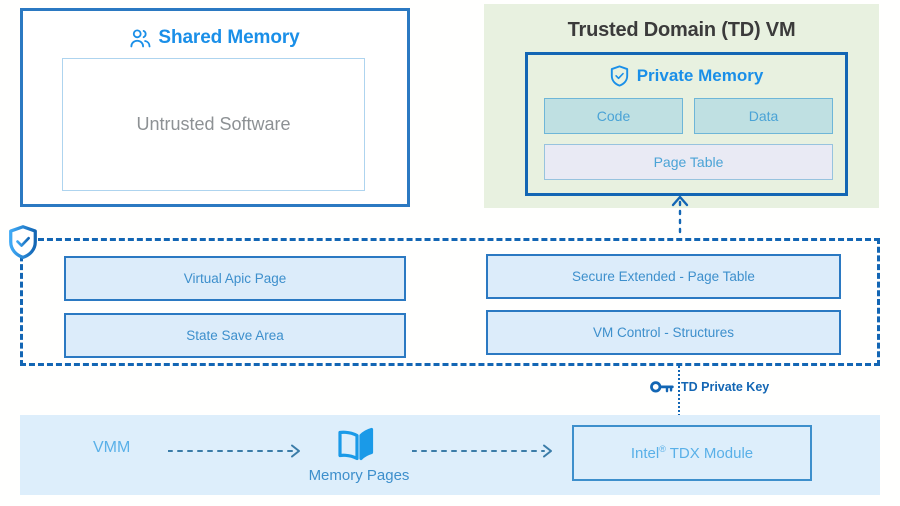  I want to click on intel-tdx-module-box: Intel® TDX Module, so click(692, 453).